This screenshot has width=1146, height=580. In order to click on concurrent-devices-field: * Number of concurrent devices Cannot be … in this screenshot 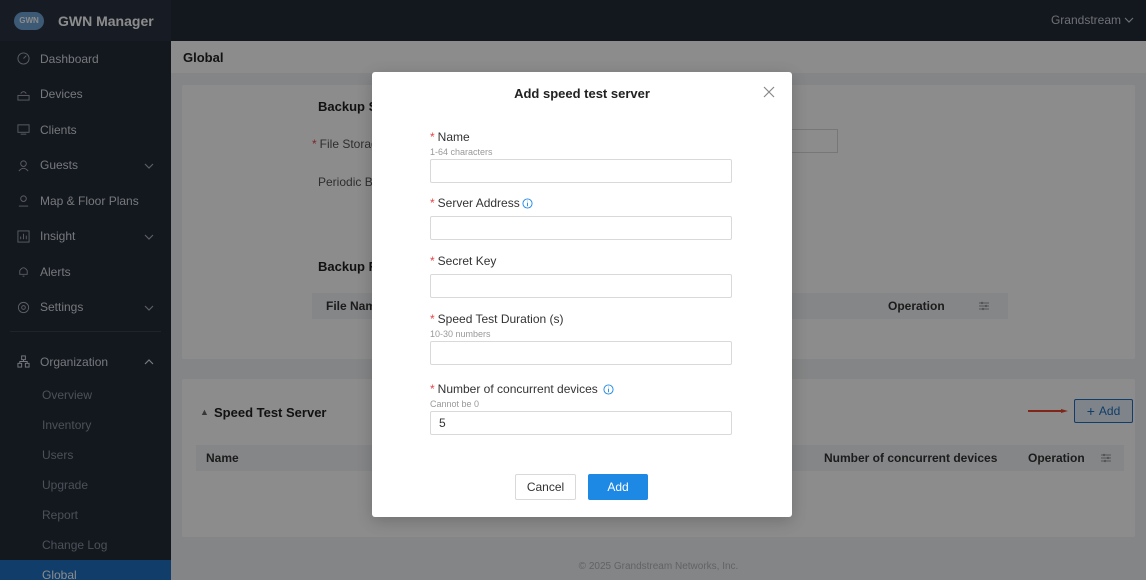, I will do `click(581, 408)`.